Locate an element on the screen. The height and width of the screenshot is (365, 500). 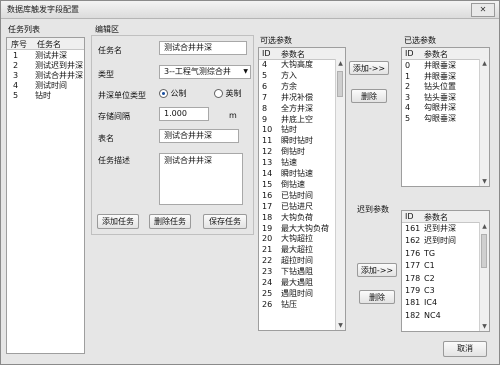
lag-param-row: 176 TG is located at coordinates (440, 254).